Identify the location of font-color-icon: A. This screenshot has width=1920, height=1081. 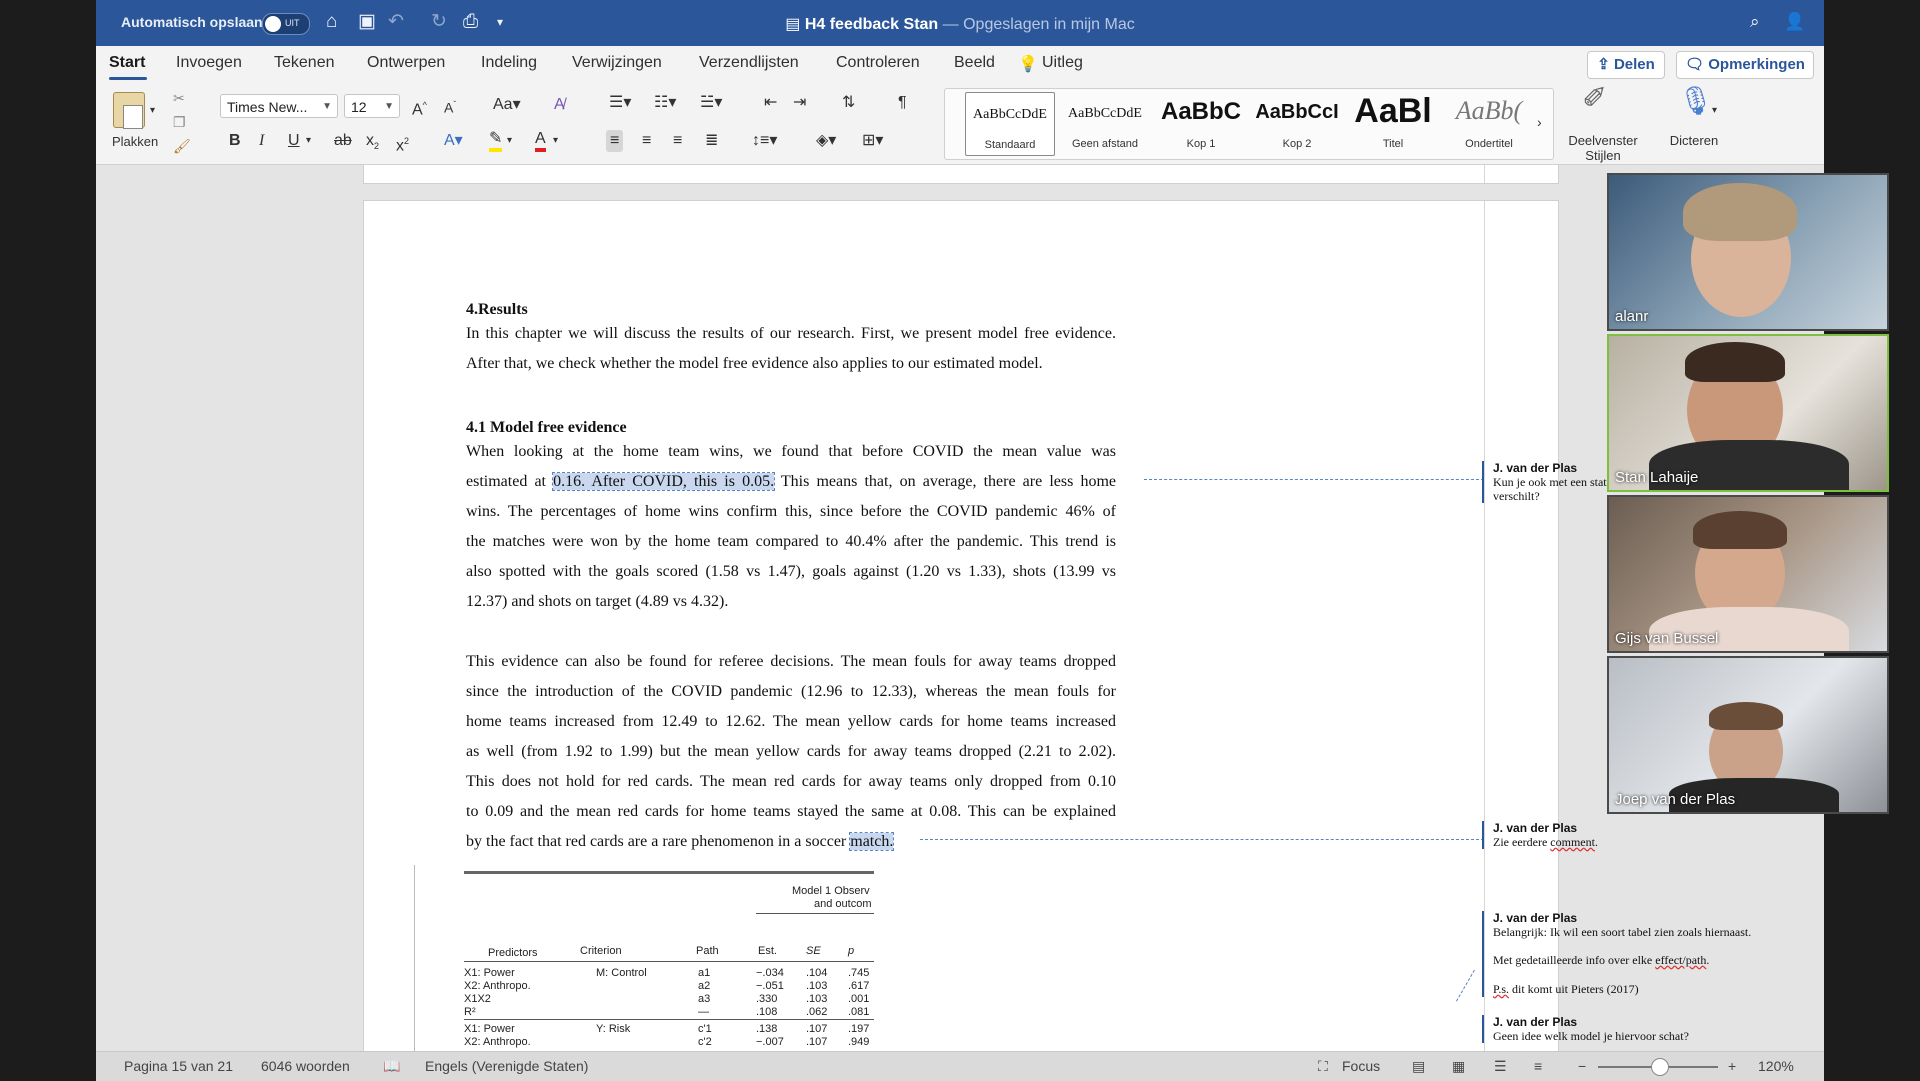
(540, 141).